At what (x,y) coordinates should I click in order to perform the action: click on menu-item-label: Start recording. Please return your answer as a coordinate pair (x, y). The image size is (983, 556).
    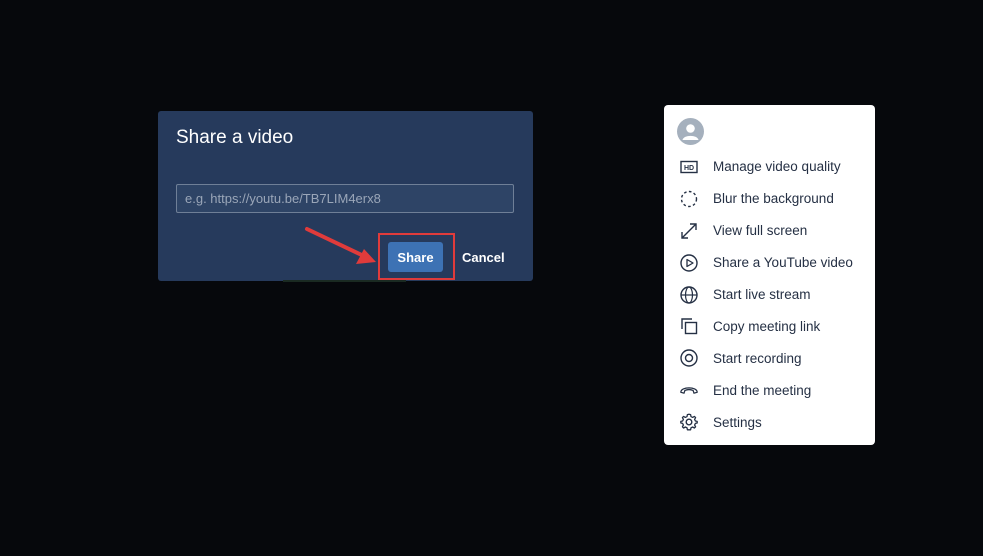
    Looking at the image, I should click on (757, 358).